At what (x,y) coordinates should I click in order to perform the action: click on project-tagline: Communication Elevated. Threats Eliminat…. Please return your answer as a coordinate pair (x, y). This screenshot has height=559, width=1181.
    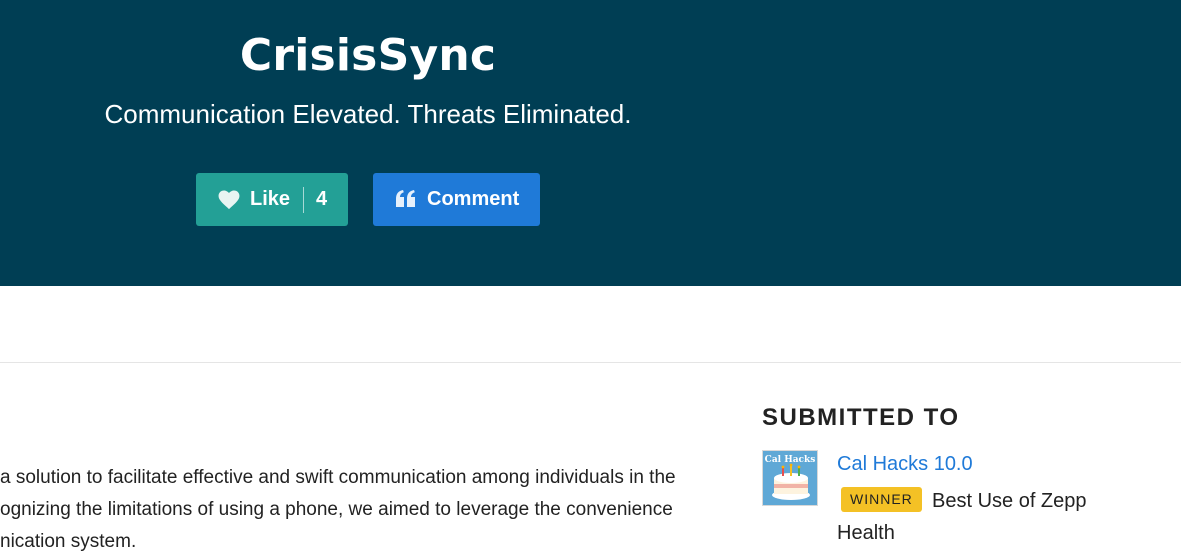
    Looking at the image, I should click on (368, 114).